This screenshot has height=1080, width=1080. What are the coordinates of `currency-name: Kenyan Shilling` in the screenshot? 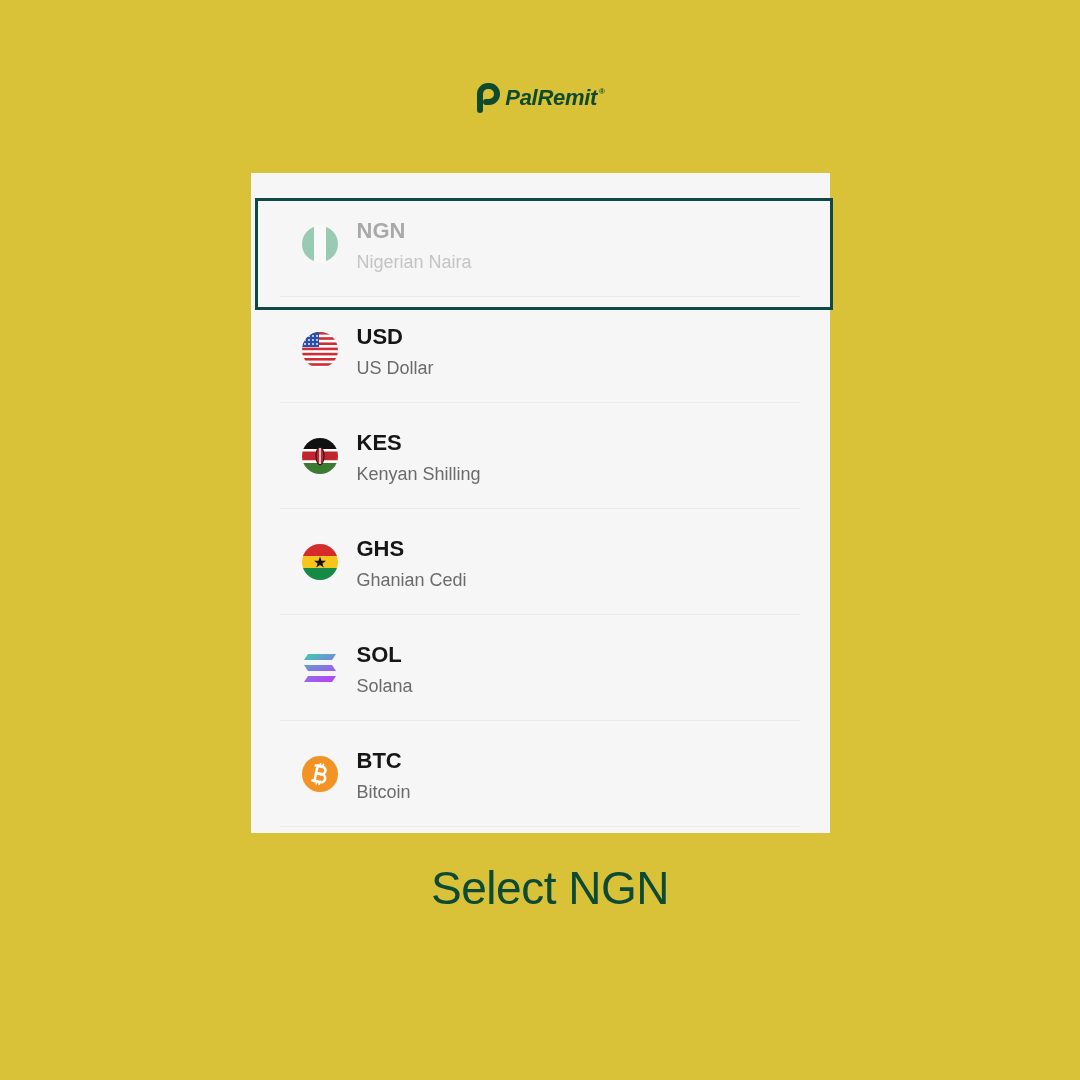 It's located at (418, 474).